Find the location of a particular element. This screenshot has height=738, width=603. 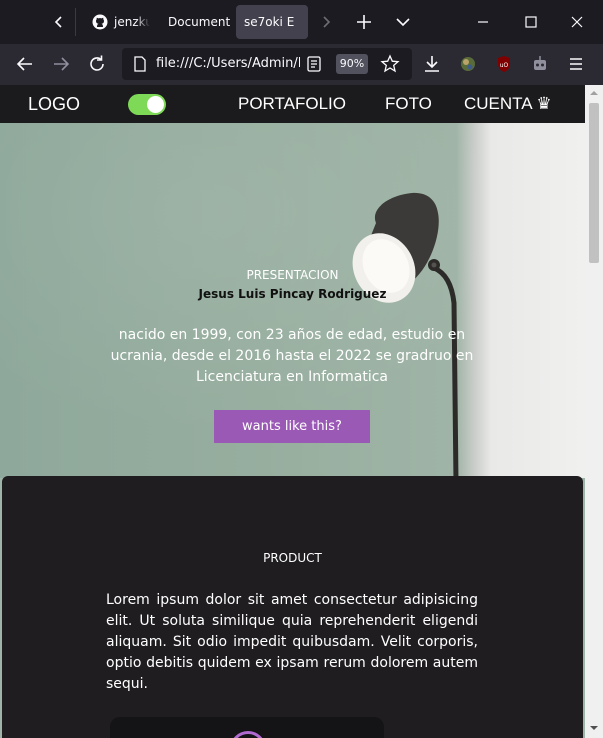

tab-document: Document is located at coordinates (196, 22).